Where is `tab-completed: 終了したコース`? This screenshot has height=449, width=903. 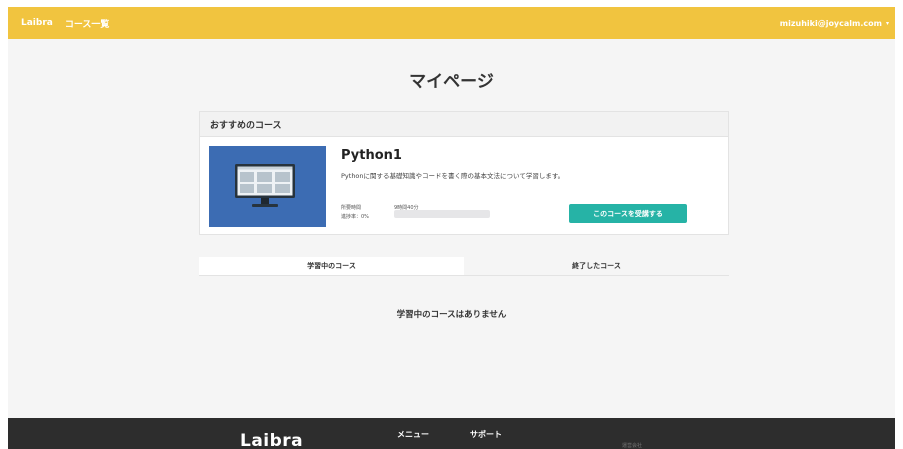 tab-completed: 終了したコース is located at coordinates (596, 266).